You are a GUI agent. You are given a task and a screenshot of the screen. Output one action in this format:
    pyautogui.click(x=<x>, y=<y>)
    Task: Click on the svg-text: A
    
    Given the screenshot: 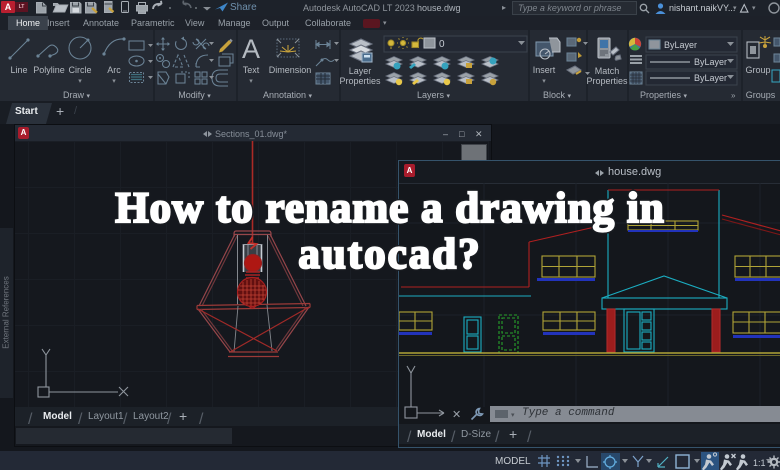 What is the action you would take?
    pyautogui.click(x=251, y=49)
    